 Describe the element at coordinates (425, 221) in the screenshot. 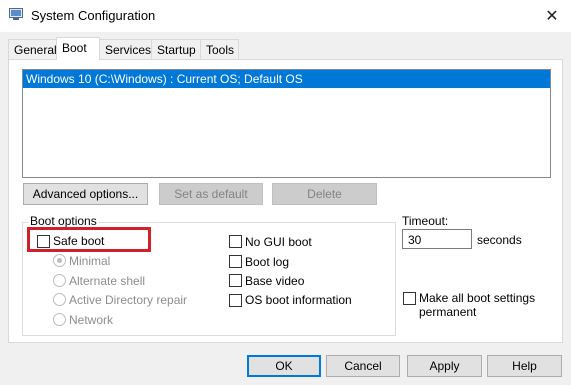

I see `timeout-label: Timeout:` at that location.